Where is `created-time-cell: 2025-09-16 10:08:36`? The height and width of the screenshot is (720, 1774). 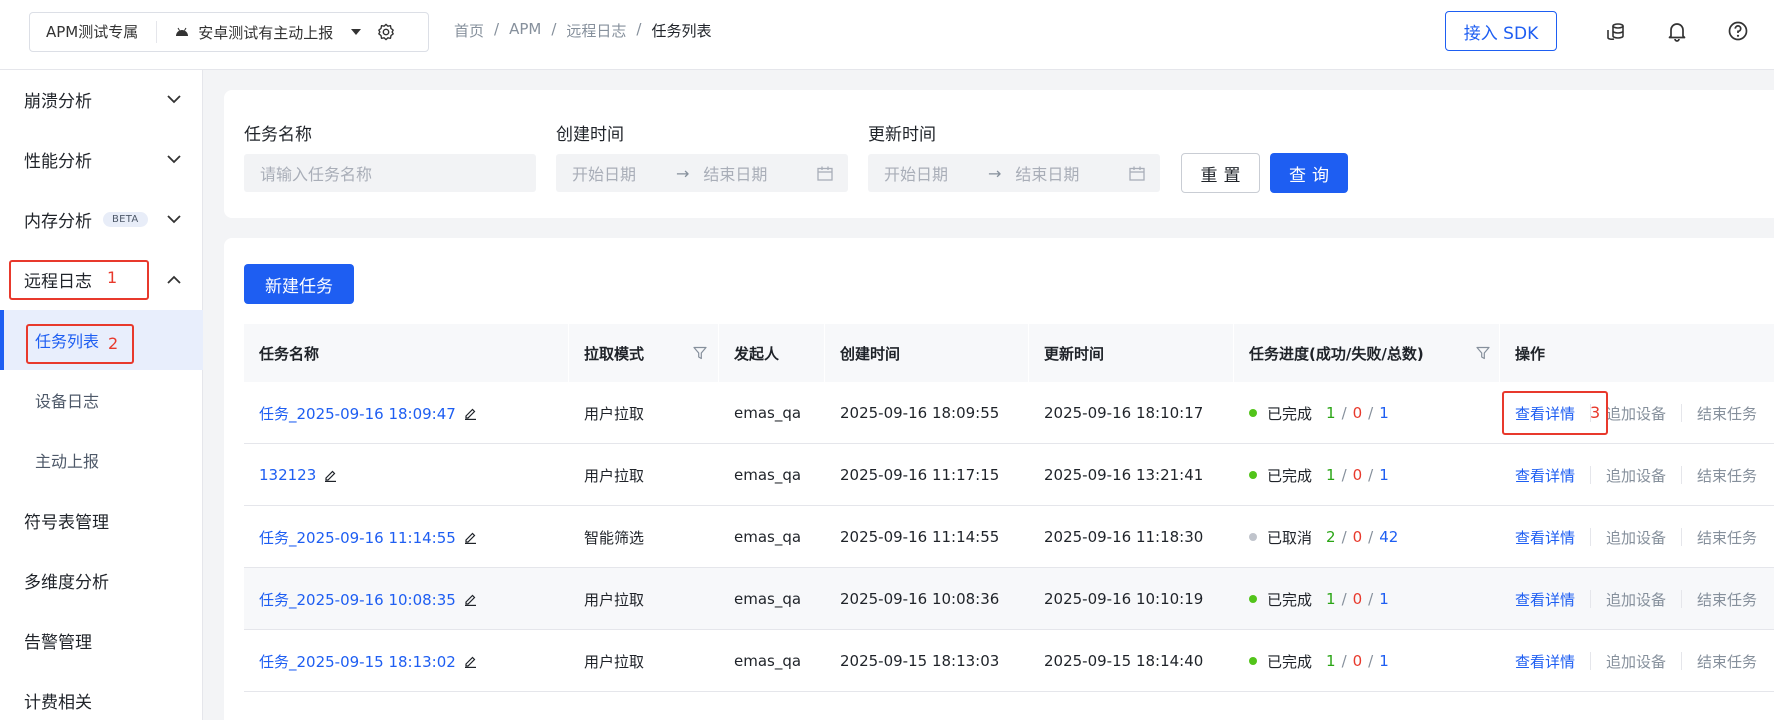 created-time-cell: 2025-09-16 10:08:36 is located at coordinates (920, 599).